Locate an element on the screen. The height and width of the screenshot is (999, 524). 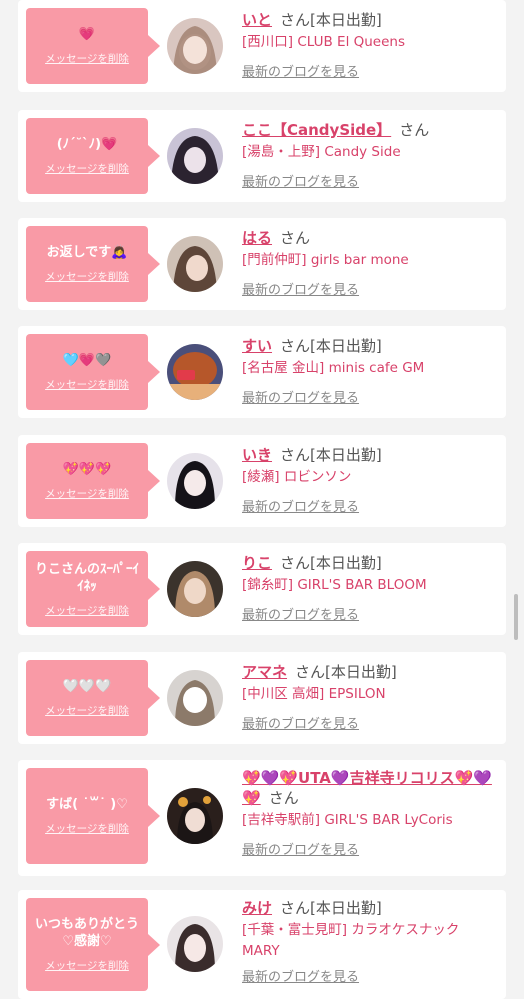
cast-name-link: すい is located at coordinates (257, 346).